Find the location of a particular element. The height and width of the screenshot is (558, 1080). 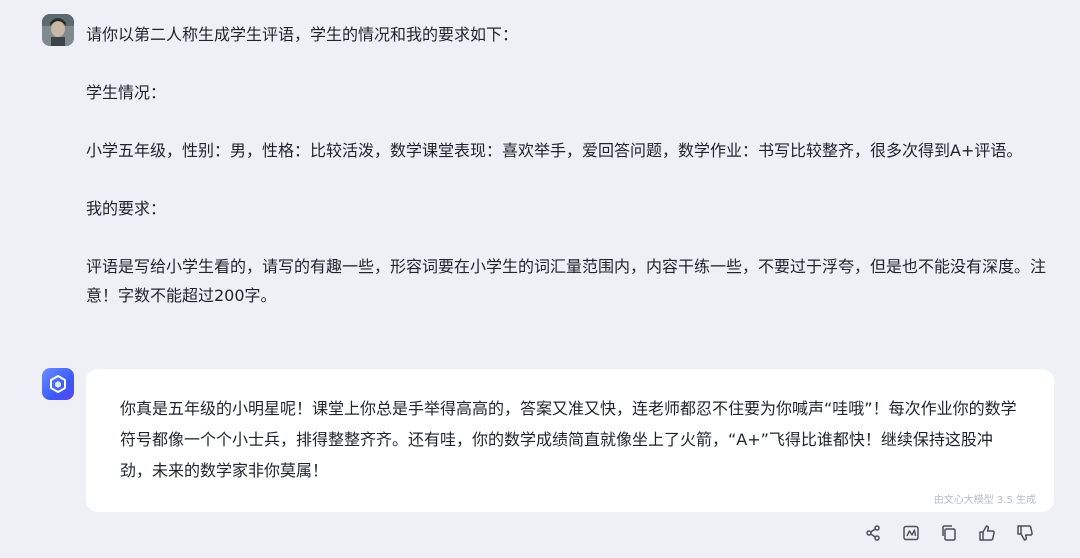

model-watermark: 由文心大模型 3.5 生成 is located at coordinates (984, 500).